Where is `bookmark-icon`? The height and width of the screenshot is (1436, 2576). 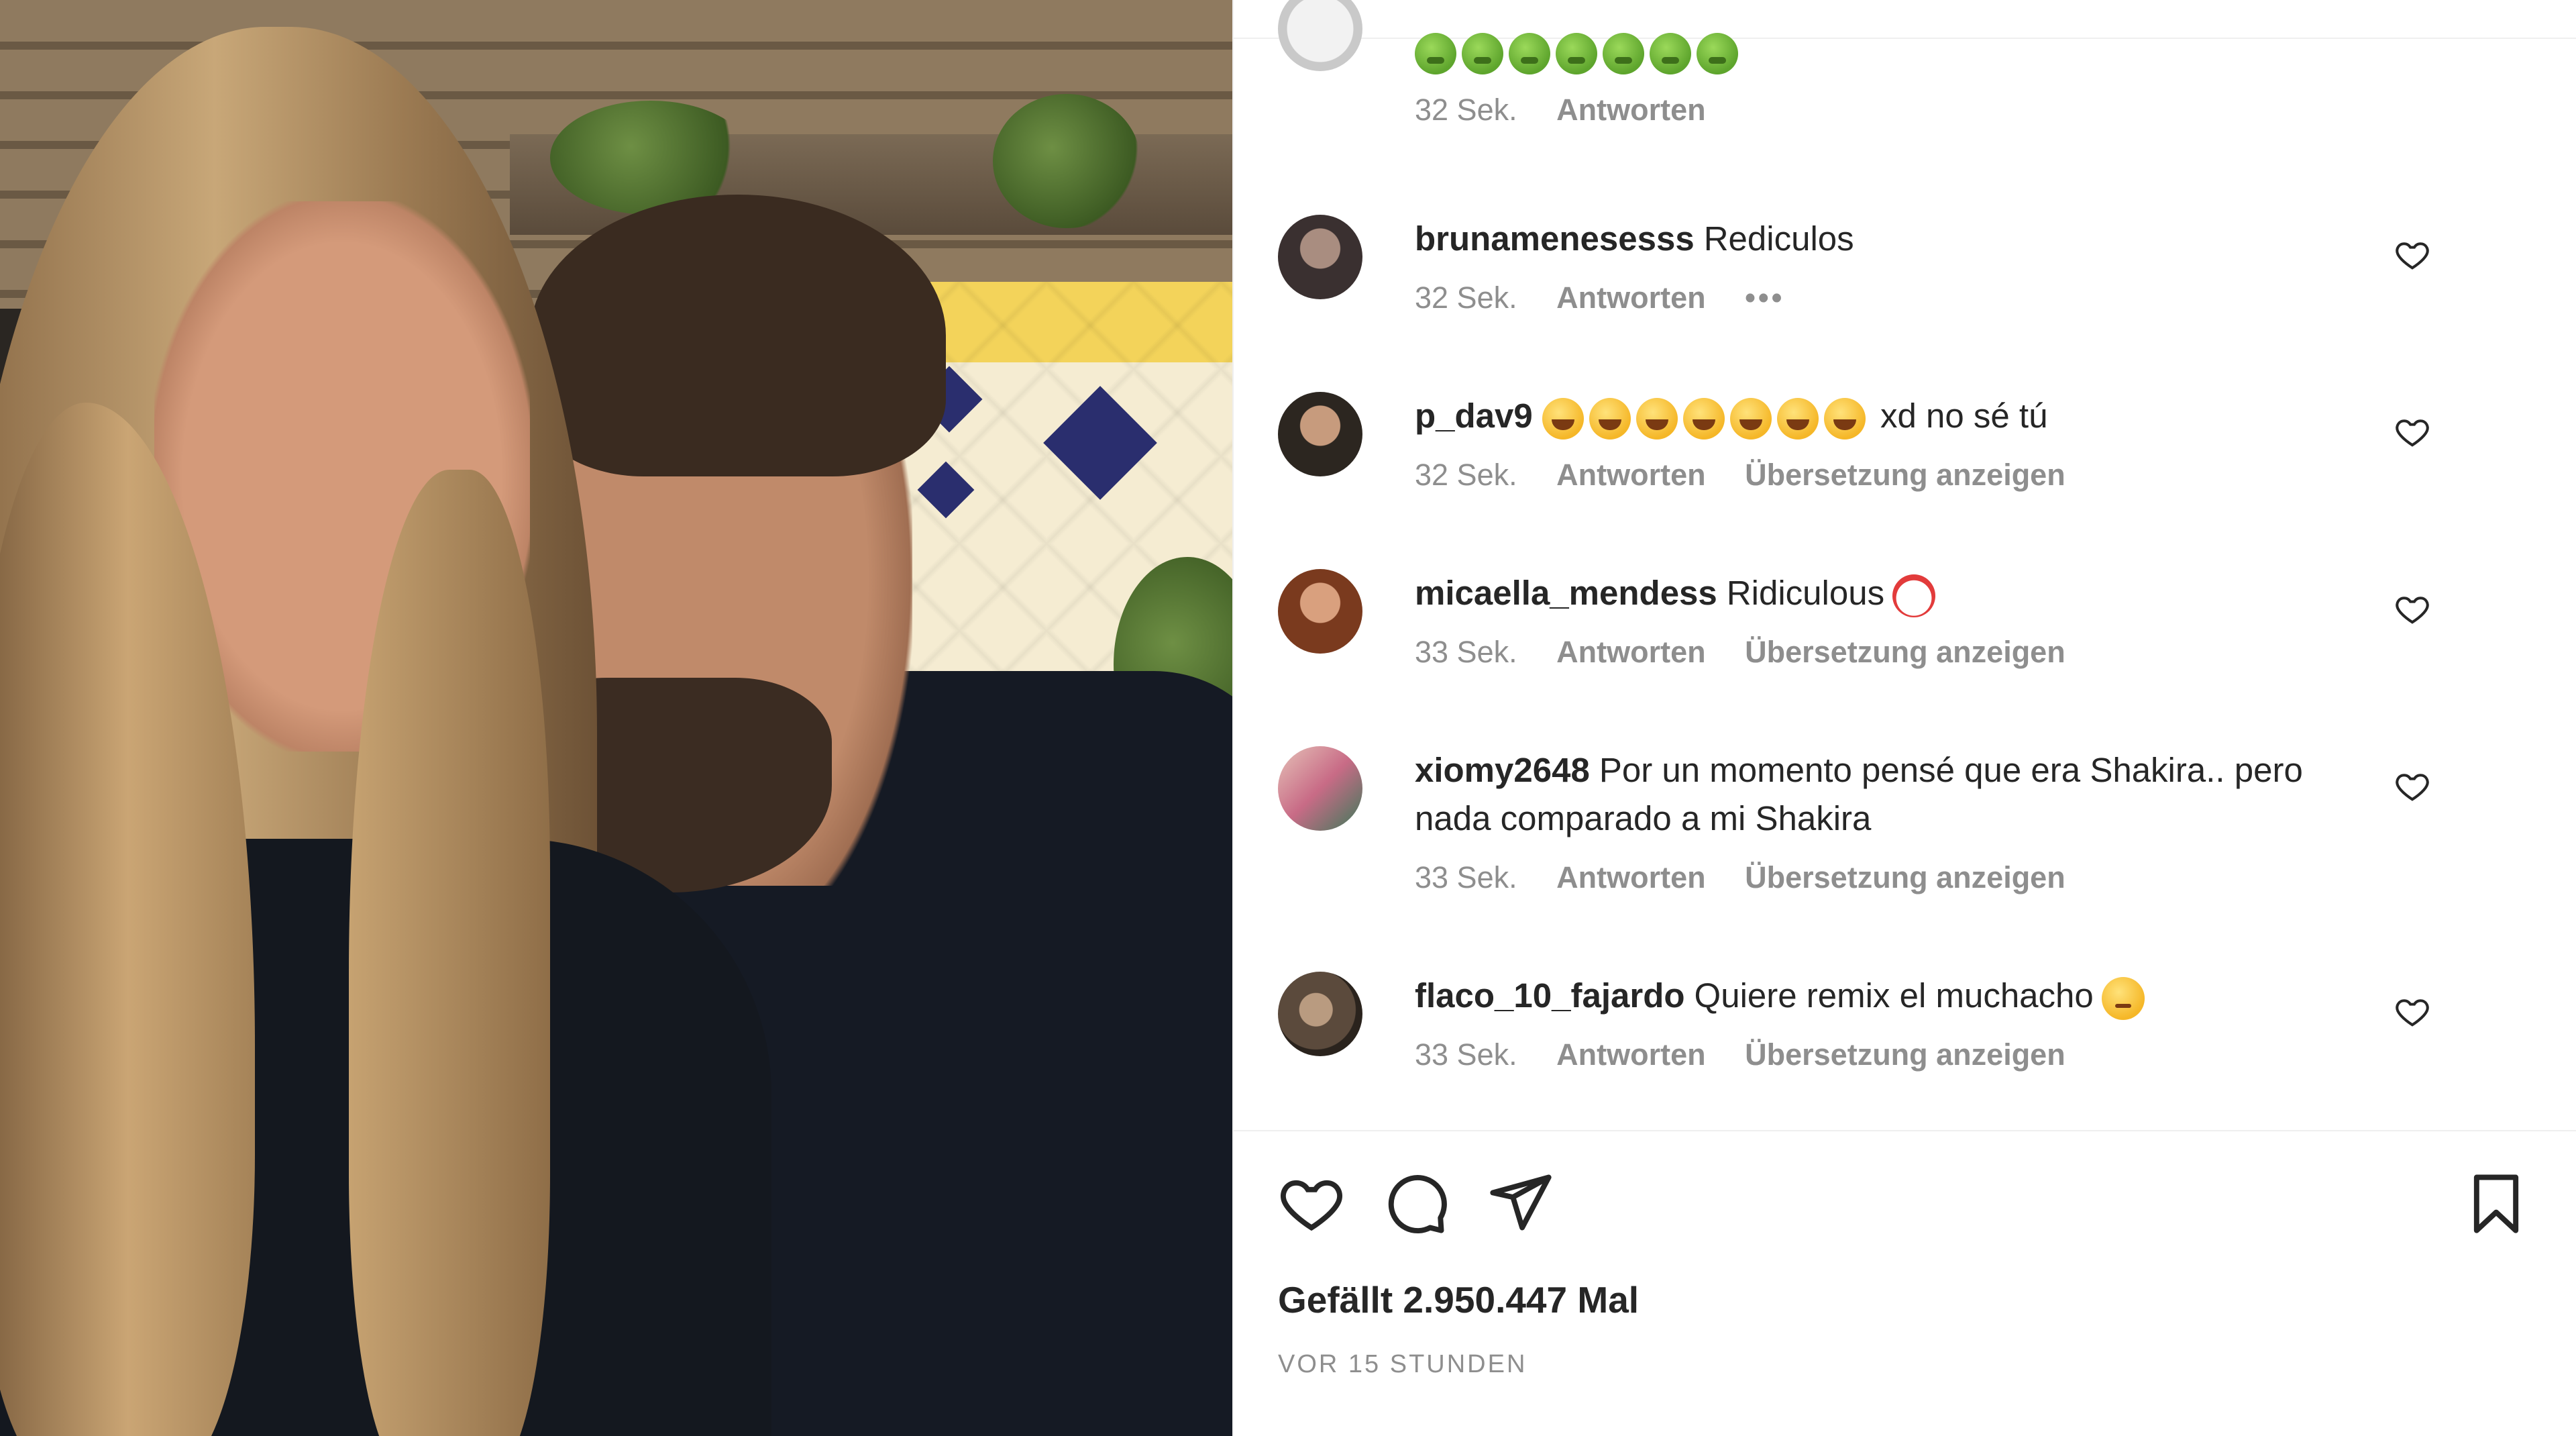 bookmark-icon is located at coordinates (2496, 1202).